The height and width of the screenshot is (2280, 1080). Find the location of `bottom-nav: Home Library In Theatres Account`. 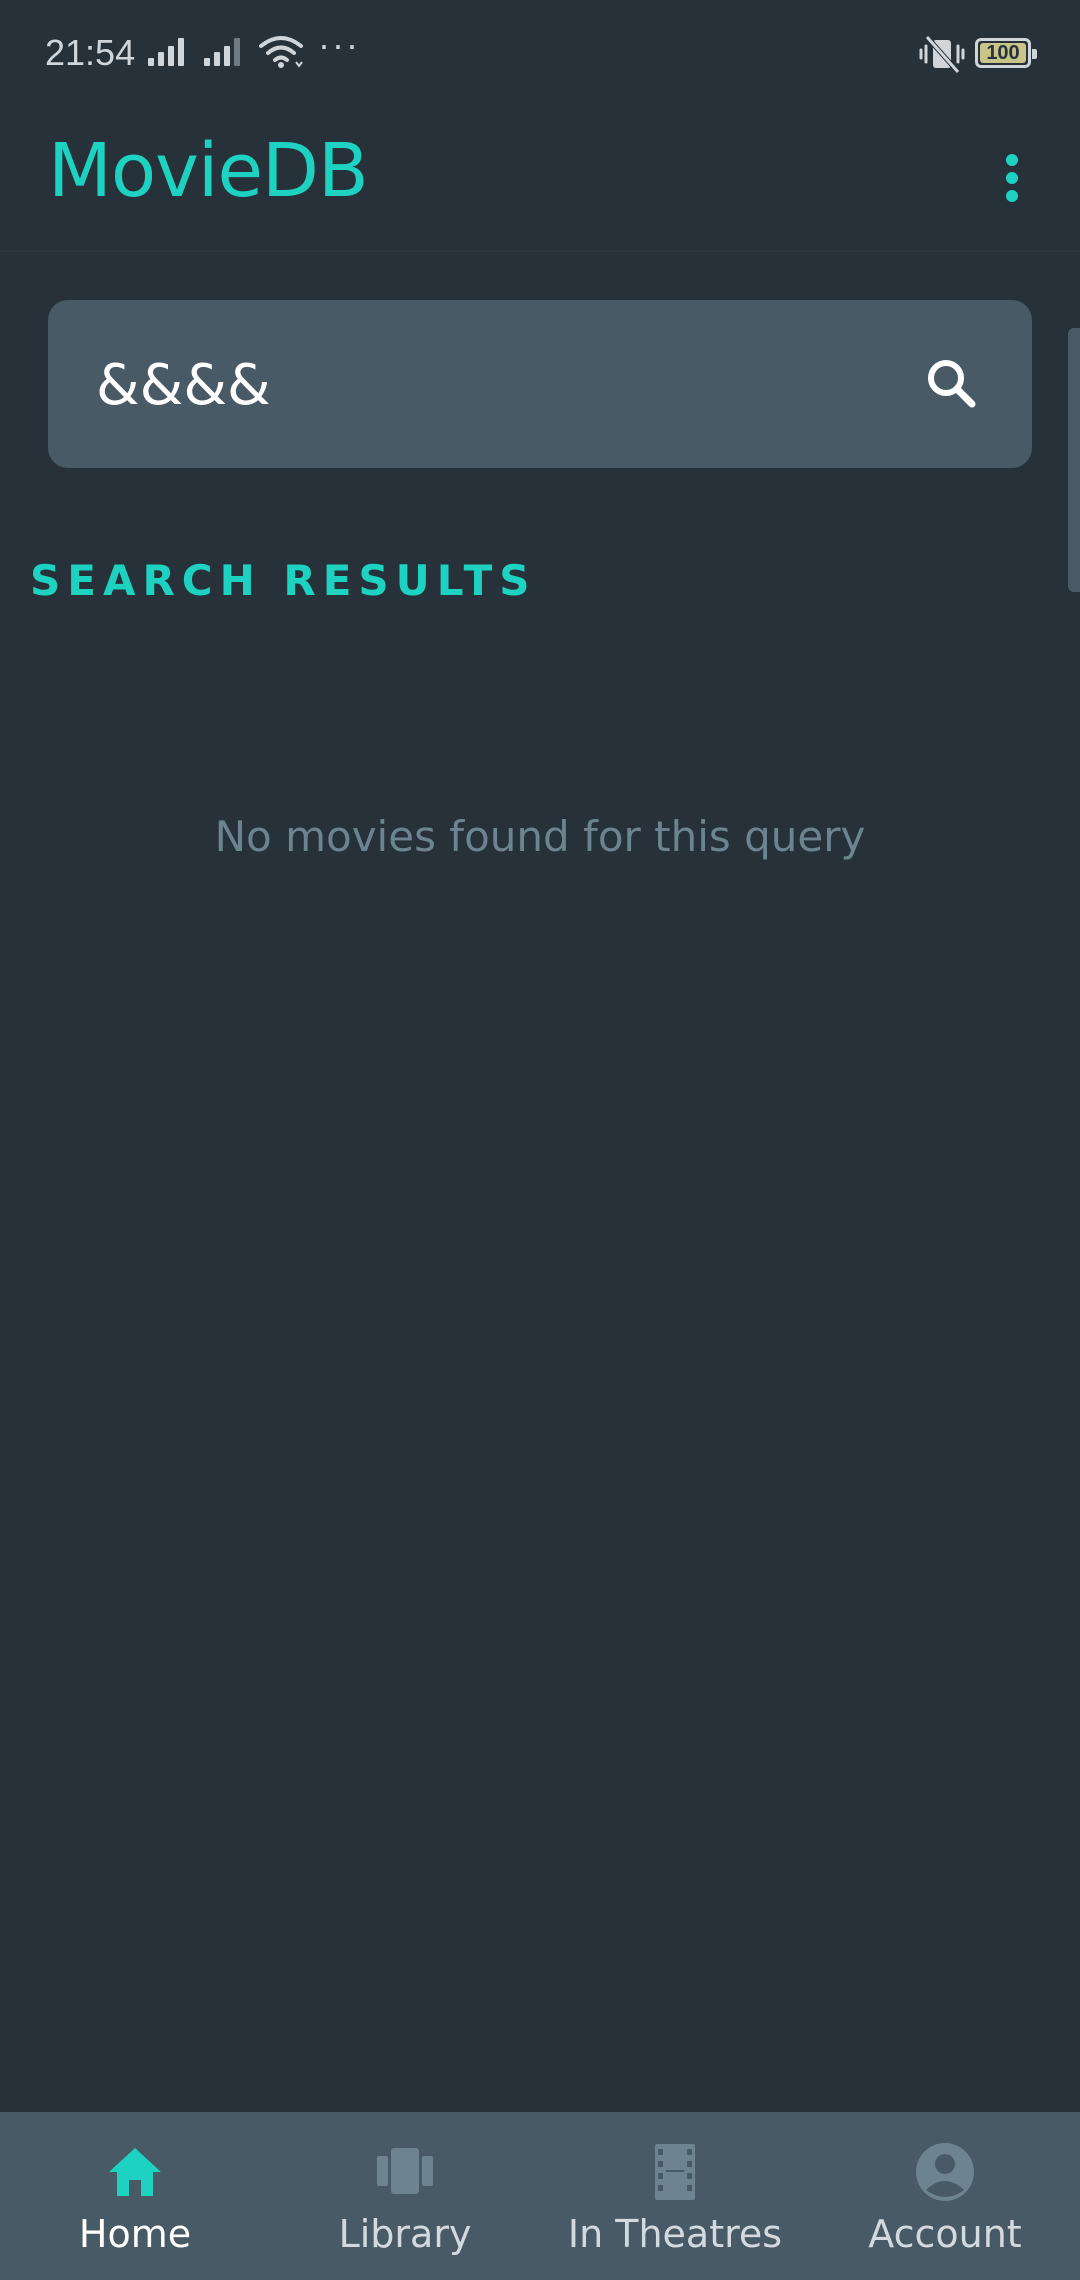

bottom-nav: Home Library In Theatres Account is located at coordinates (540, 2196).